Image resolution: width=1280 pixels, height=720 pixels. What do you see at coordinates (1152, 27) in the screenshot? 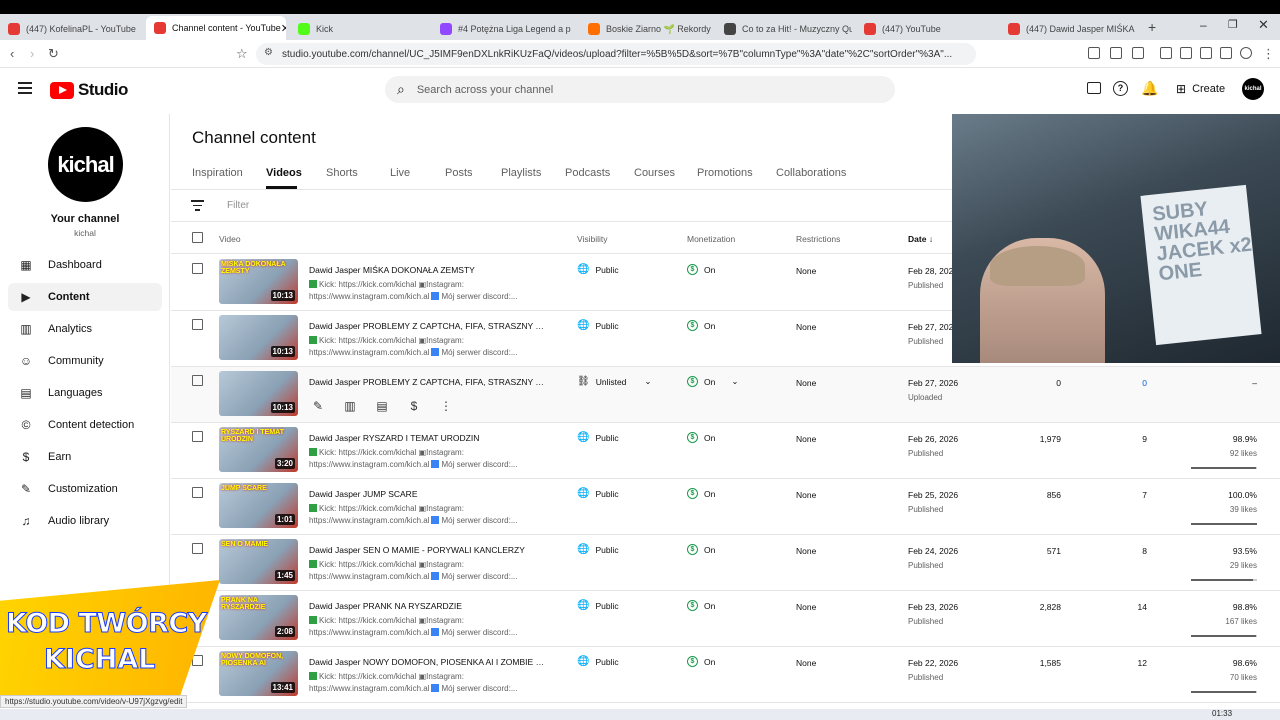
I see `new-tab-icon: +` at bounding box center [1152, 27].